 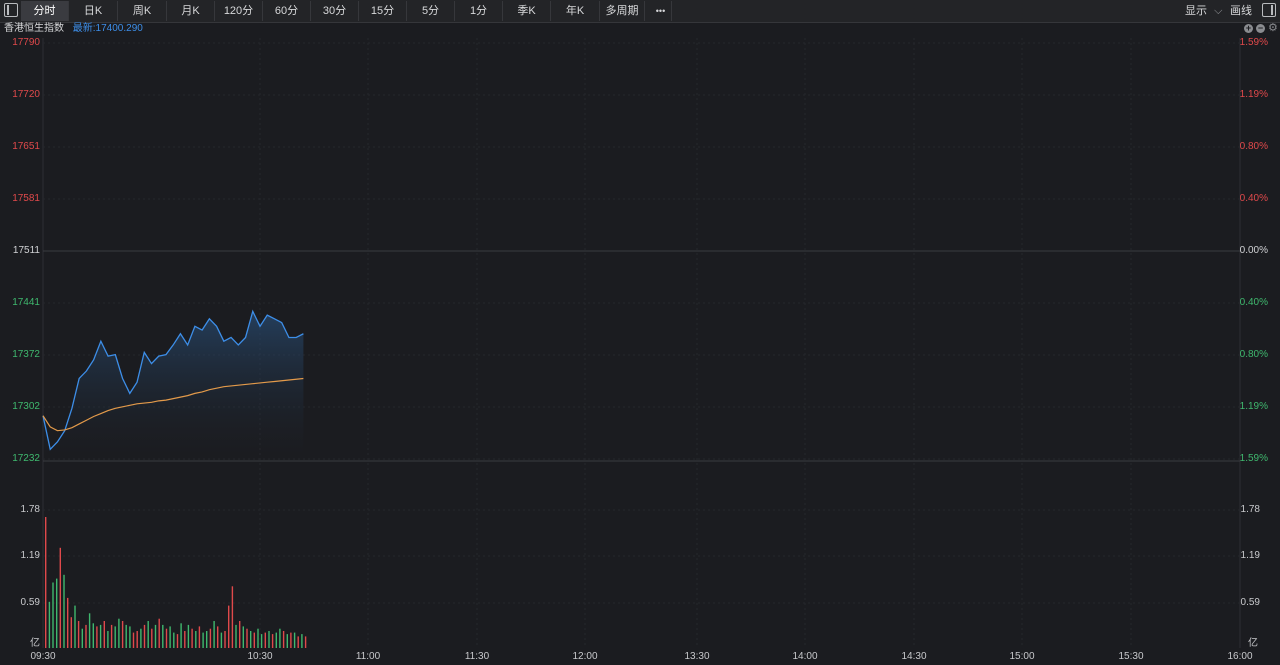 What do you see at coordinates (26, 198) in the screenshot?
I see `price-label: 17581` at bounding box center [26, 198].